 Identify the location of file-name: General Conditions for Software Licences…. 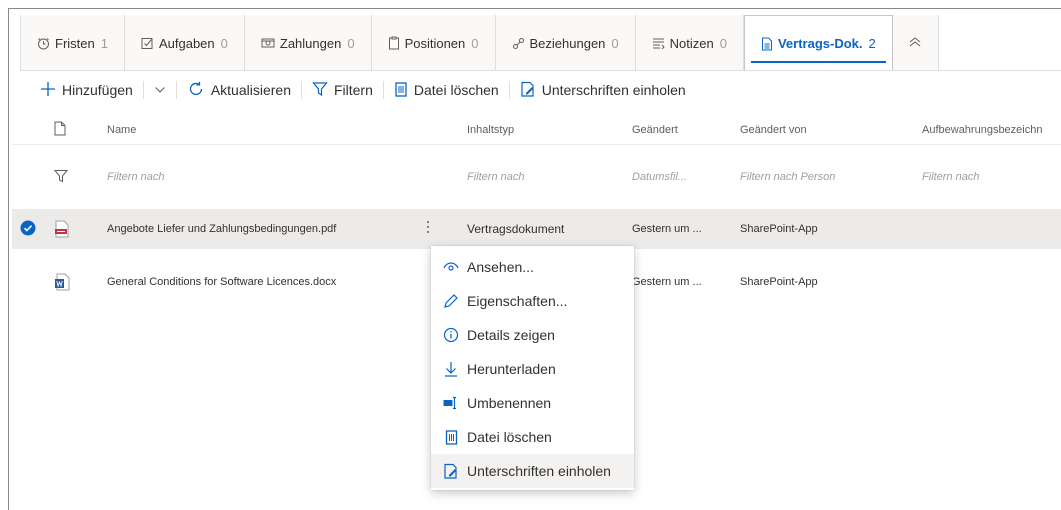
(221, 282).